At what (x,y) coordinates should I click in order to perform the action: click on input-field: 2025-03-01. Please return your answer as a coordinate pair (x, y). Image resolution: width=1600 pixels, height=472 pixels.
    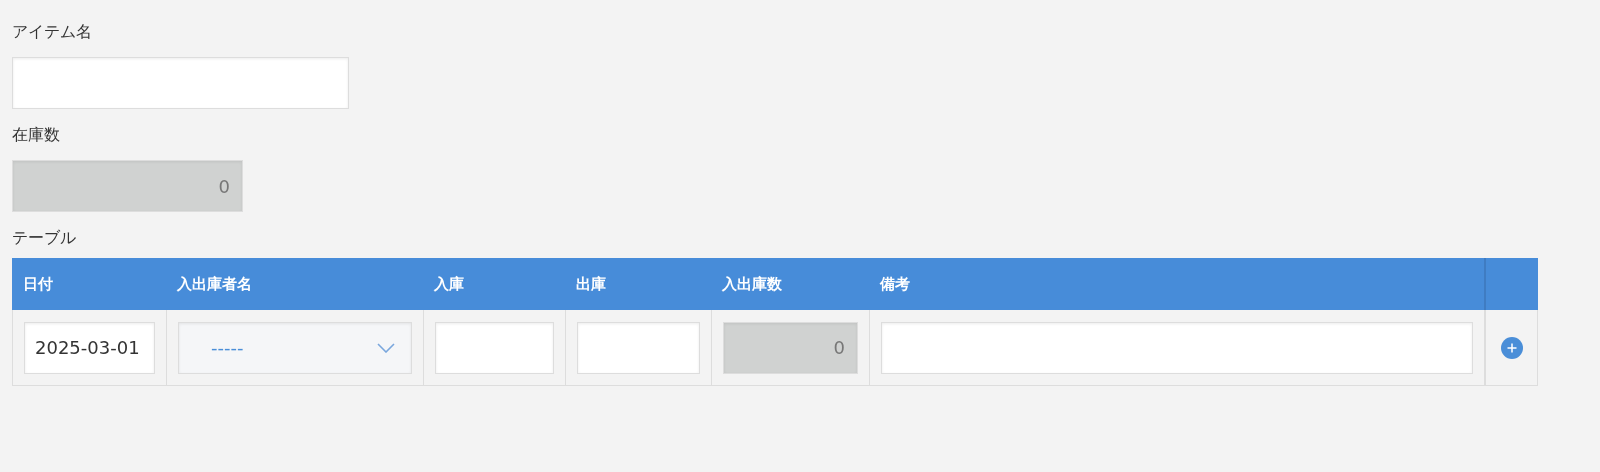
    Looking at the image, I should click on (89, 347).